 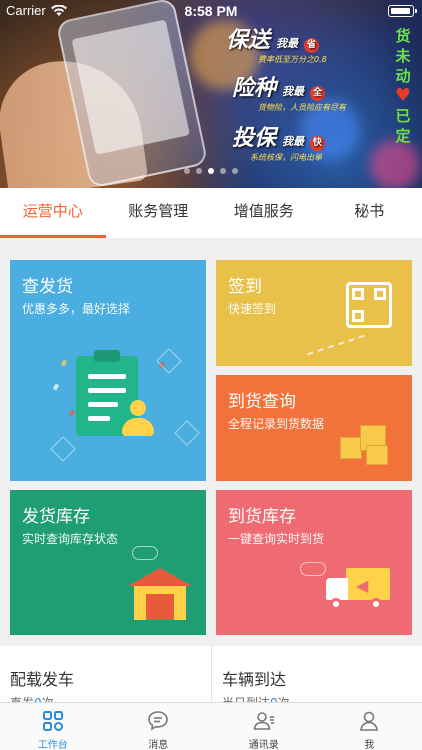 I want to click on nav-workbench: 工作台, so click(x=53, y=726).